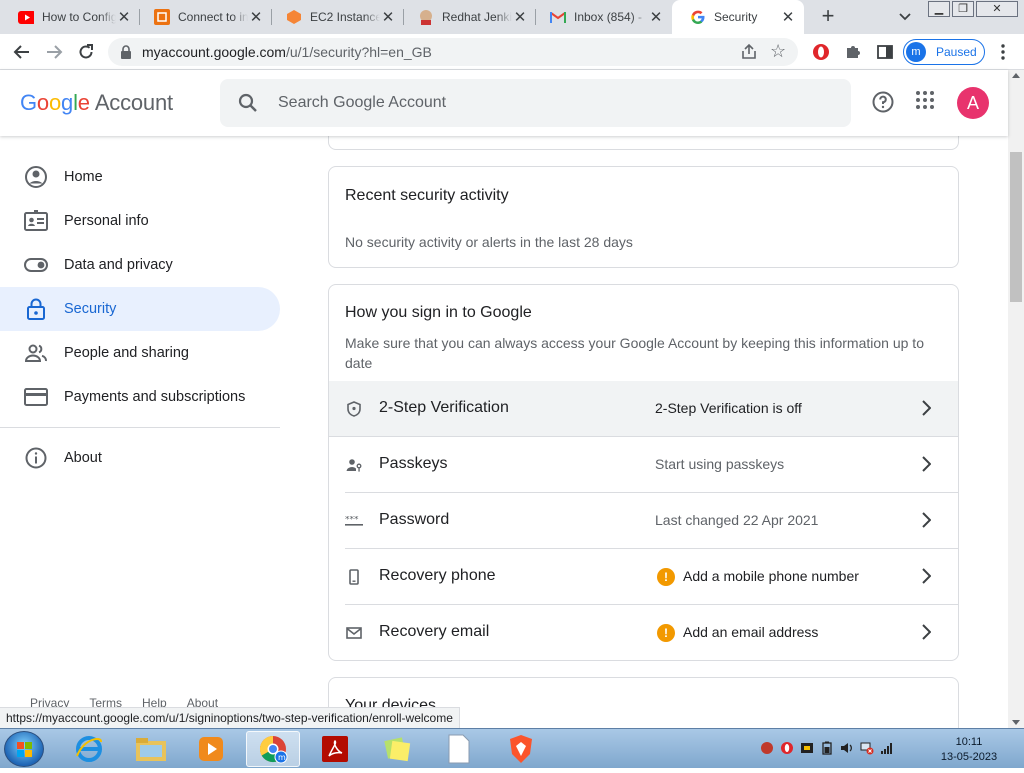 The height and width of the screenshot is (773, 1024). What do you see at coordinates (738, 17) in the screenshot?
I see `tab-security: Security ✕` at bounding box center [738, 17].